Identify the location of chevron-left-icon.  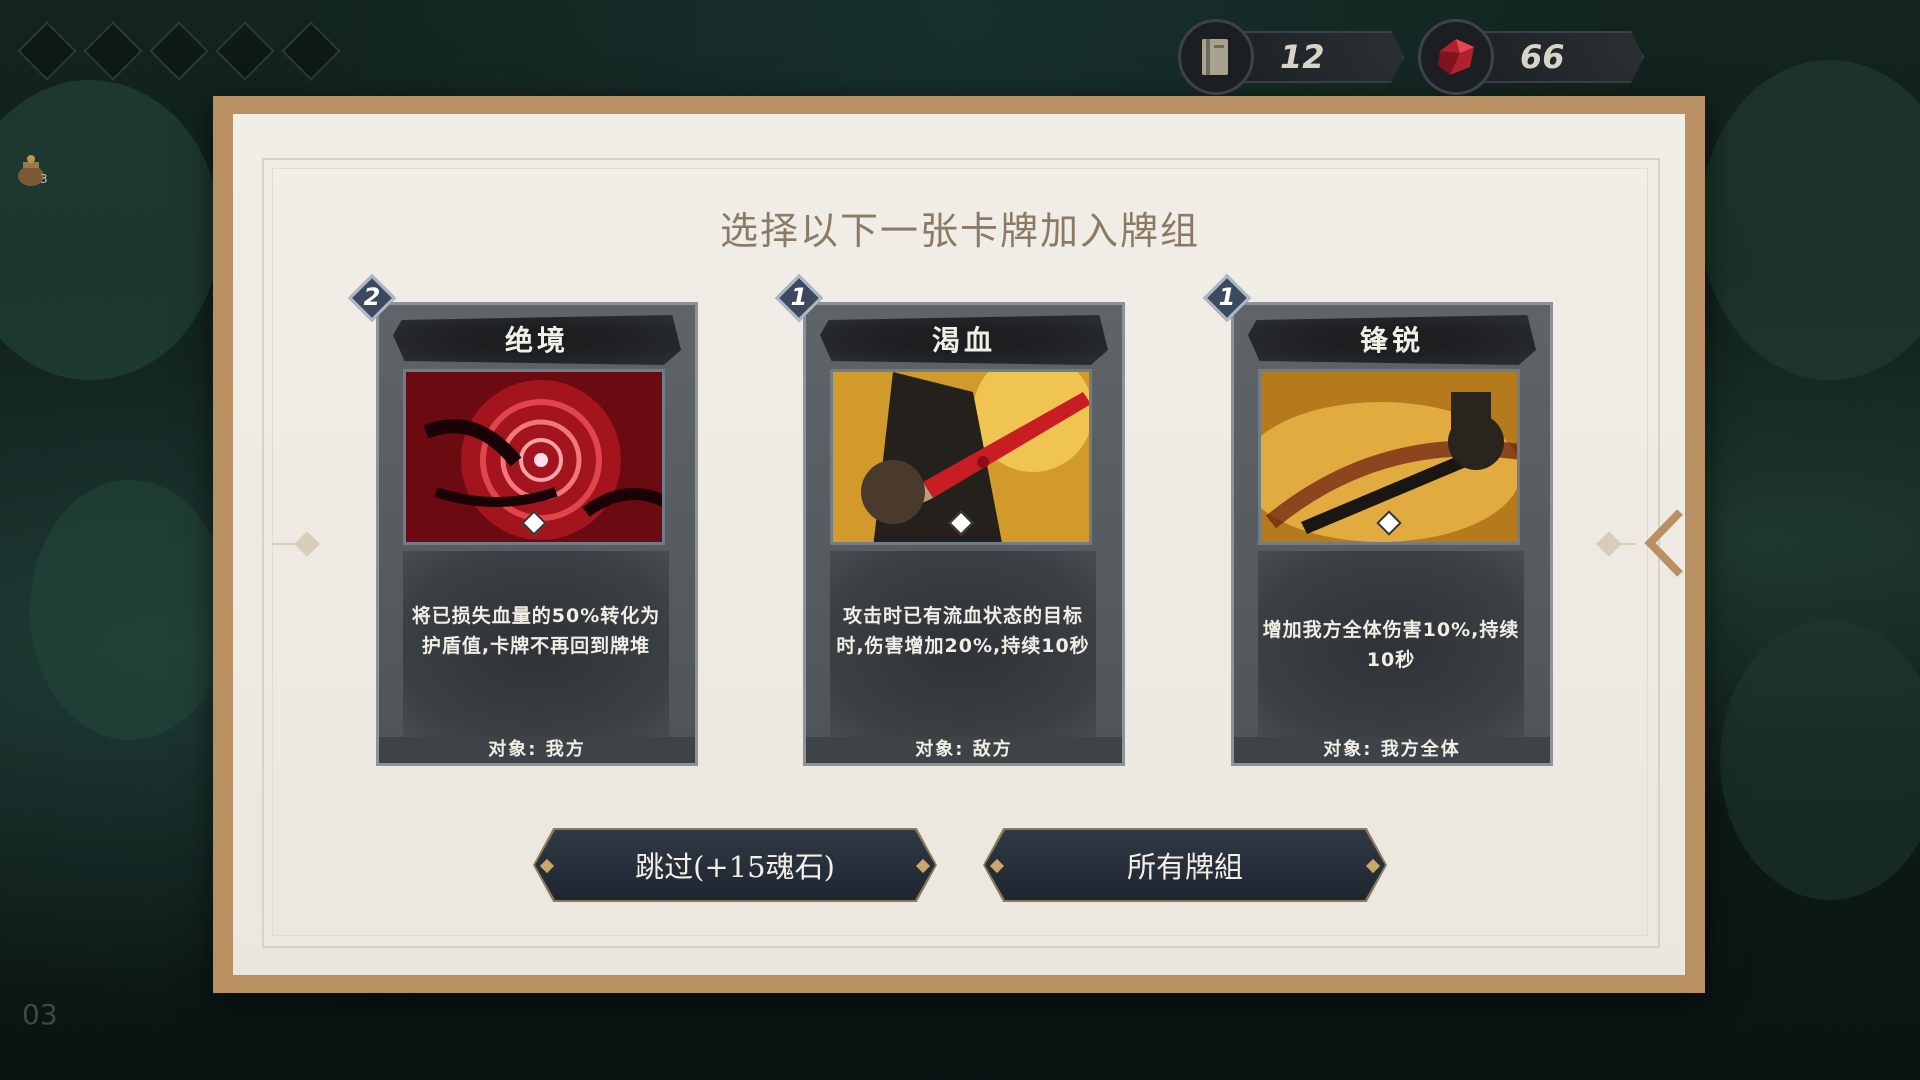
(1665, 543).